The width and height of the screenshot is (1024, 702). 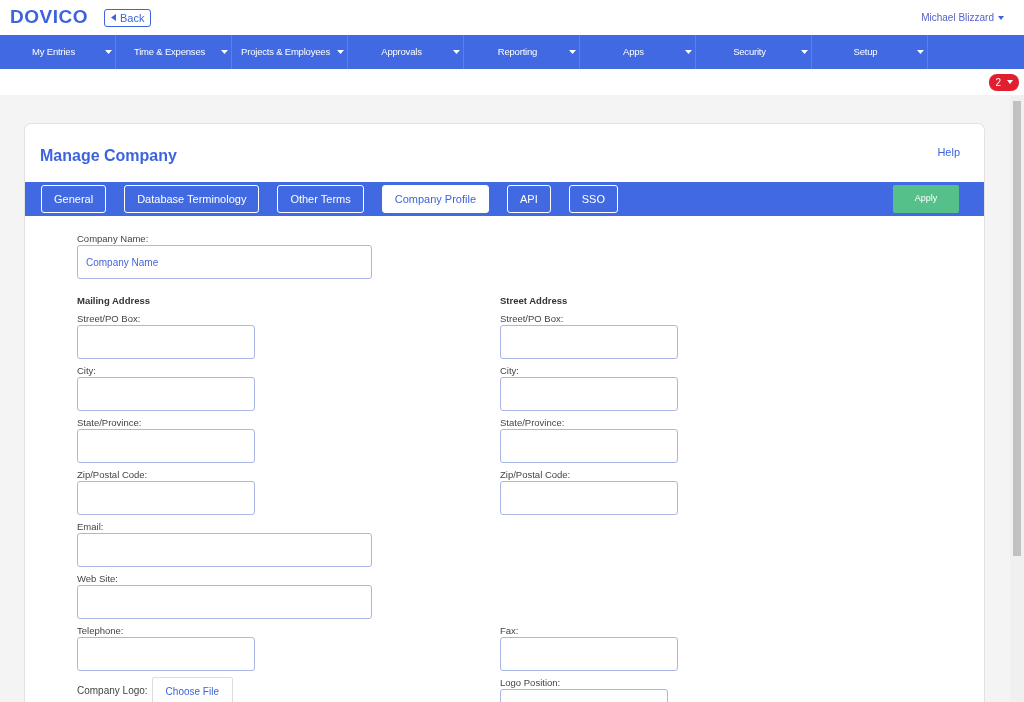 I want to click on field-label: Fax:, so click(x=510, y=631).